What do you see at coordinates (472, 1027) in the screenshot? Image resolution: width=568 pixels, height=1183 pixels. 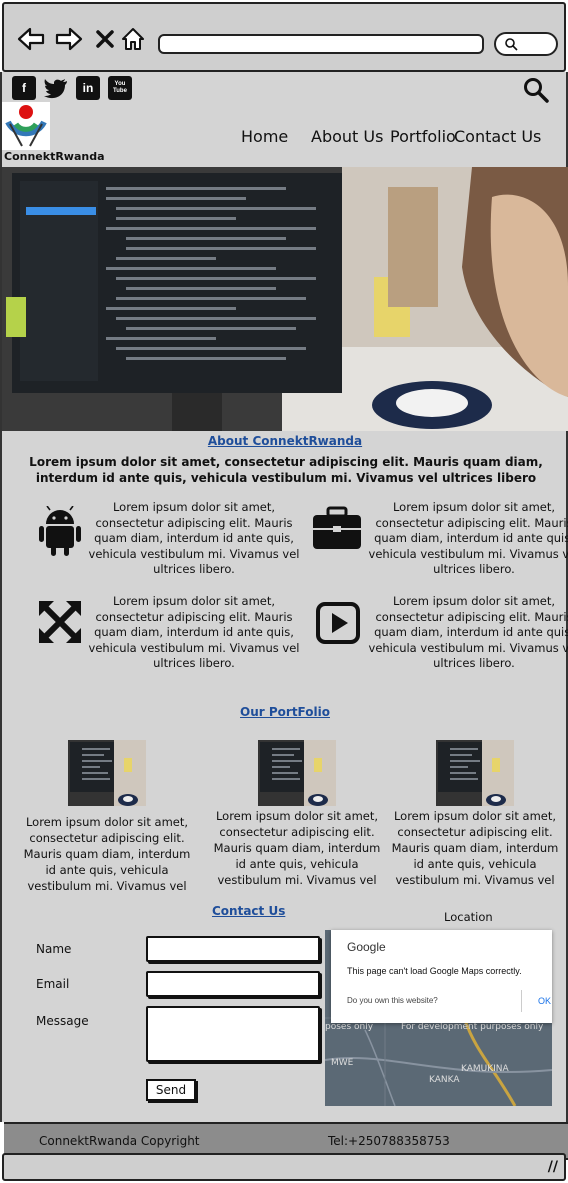 I see `map-dev-watermark: For development purposes only` at bounding box center [472, 1027].